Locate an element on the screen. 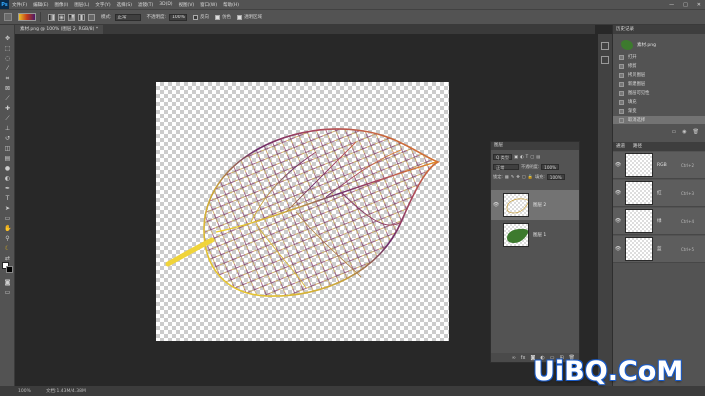  history-snapshot: 素材.png is located at coordinates (659, 44).